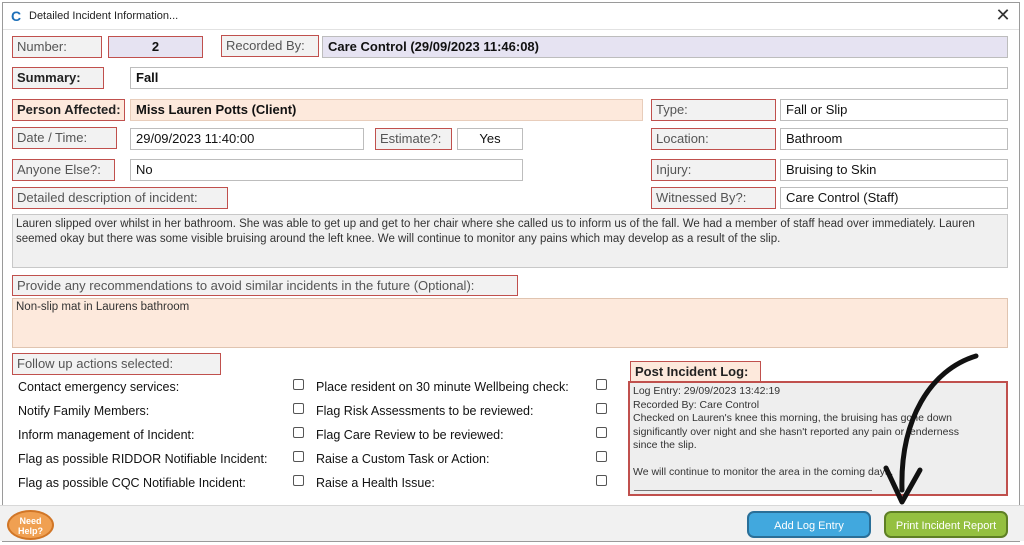 This screenshot has height=545, width=1024. What do you see at coordinates (99, 387) in the screenshot?
I see `followup-left-item: Contact emergency services:` at bounding box center [99, 387].